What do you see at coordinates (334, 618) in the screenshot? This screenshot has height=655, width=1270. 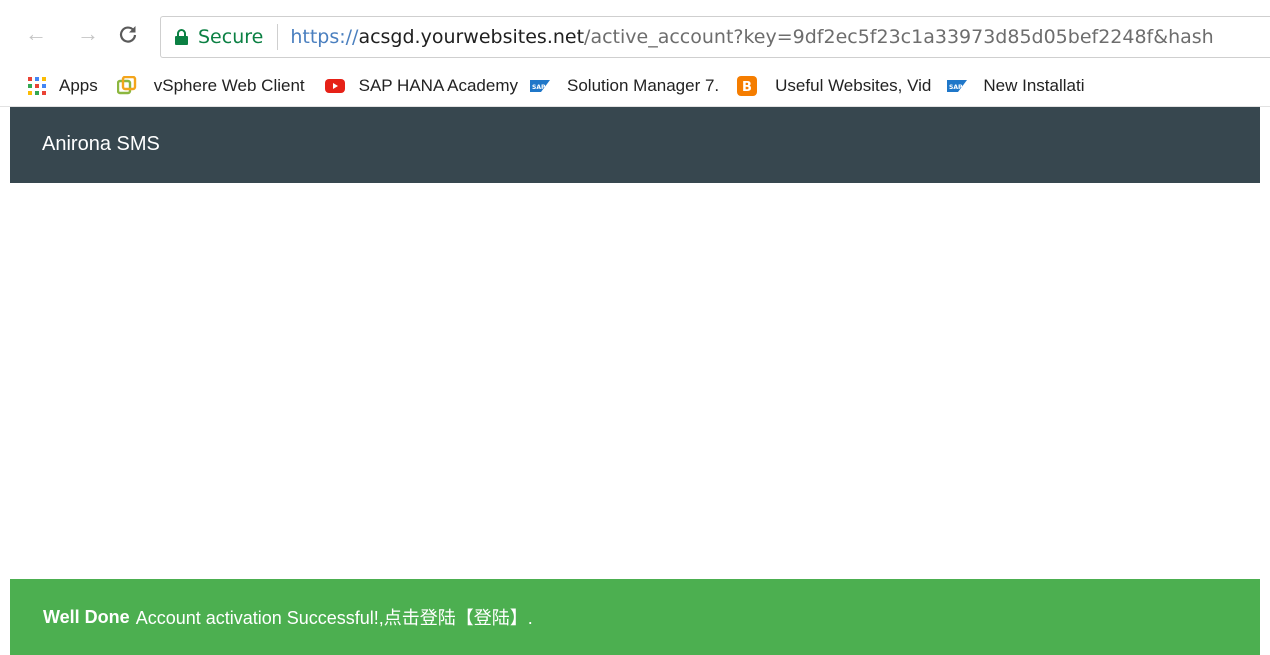 I see `alert-message: Account activation Successful!,点击登陆【登陆】.` at bounding box center [334, 618].